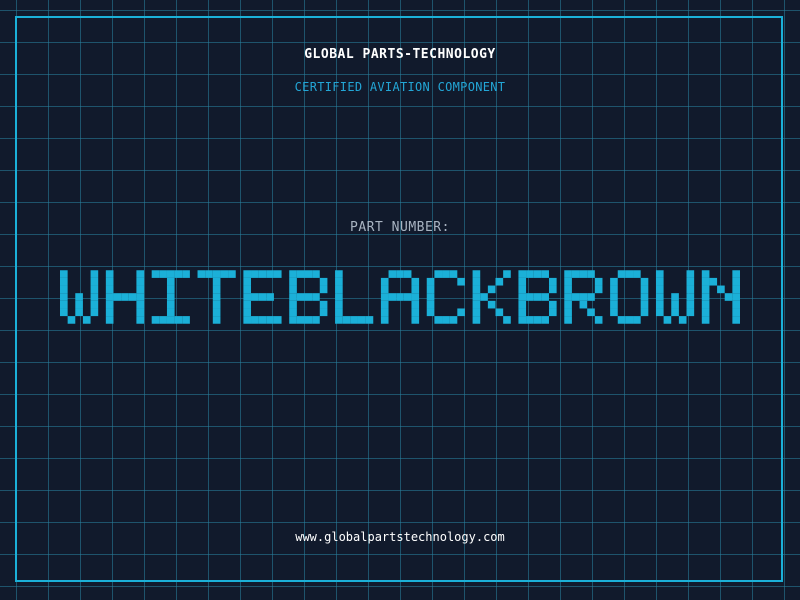 Image resolution: width=800 pixels, height=600 pixels. Describe the element at coordinates (125, 297) in the screenshot. I see `pixel-glyph-h` at that location.